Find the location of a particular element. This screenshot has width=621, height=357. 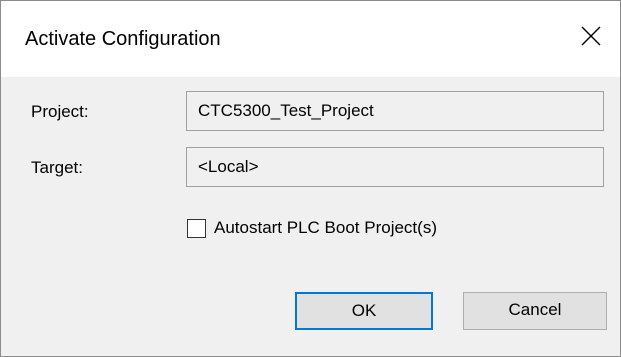

target-label: Target: is located at coordinates (57, 167).